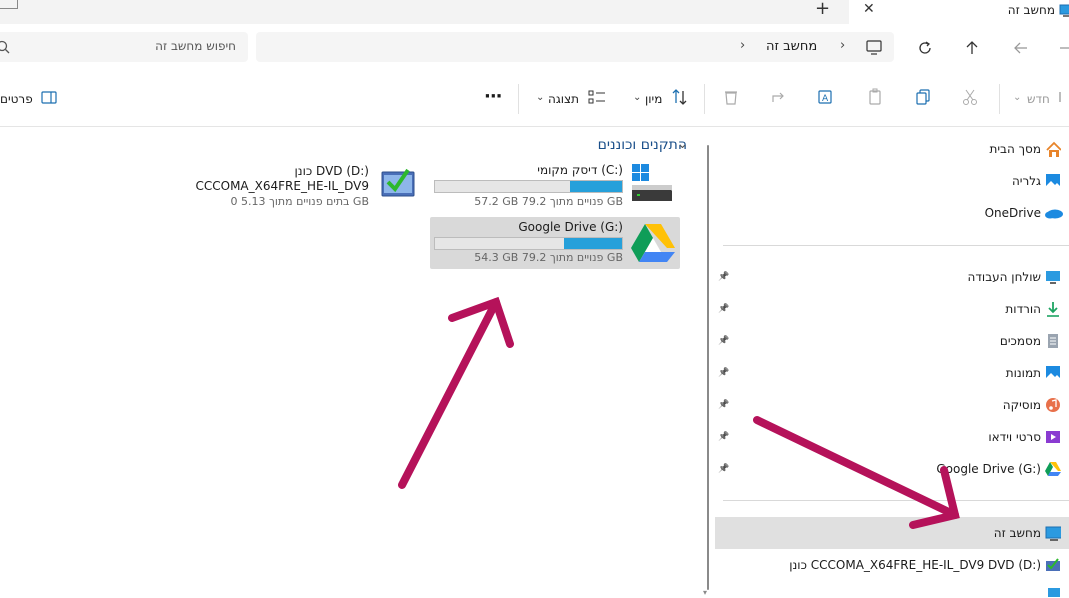 This screenshot has width=1069, height=598. What do you see at coordinates (1038, 99) in the screenshot?
I see `new-label: חדש` at bounding box center [1038, 99].